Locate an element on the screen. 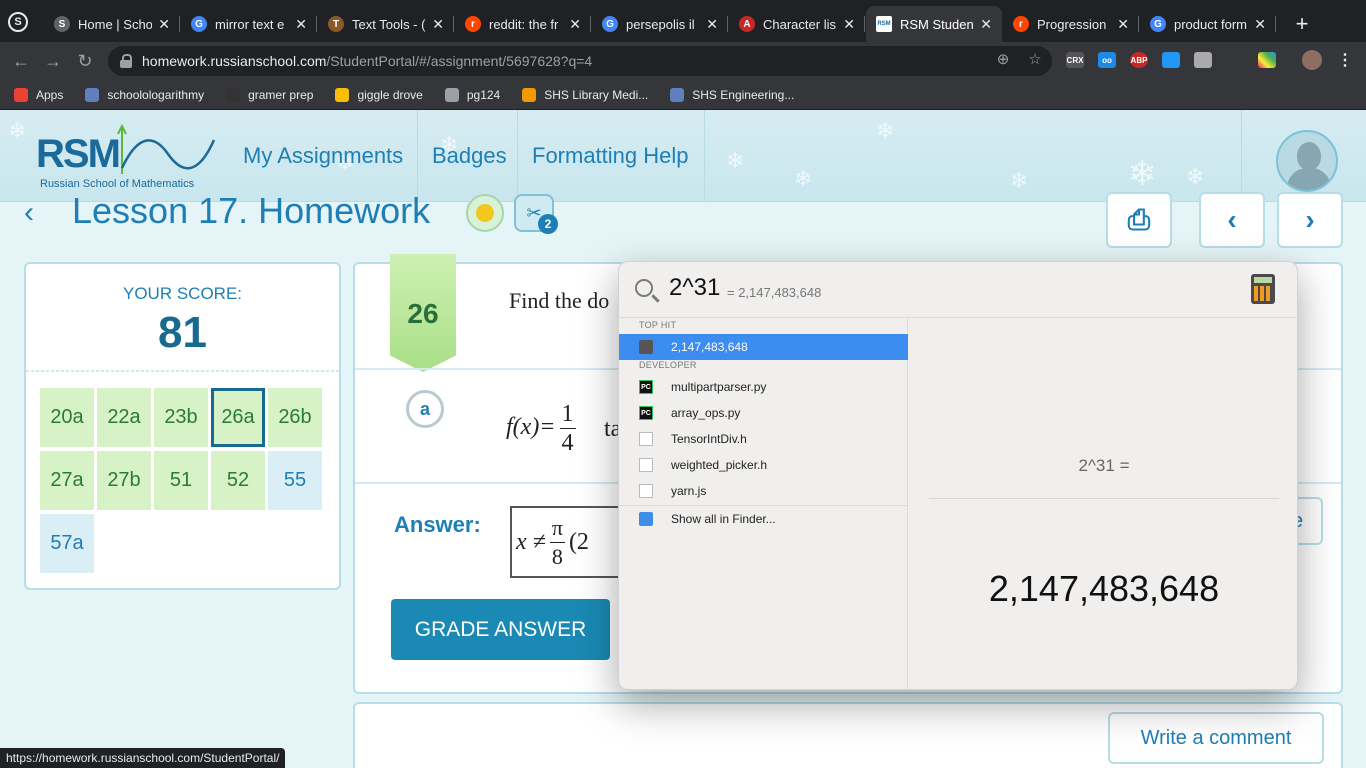 The height and width of the screenshot is (768, 1366). sun-badge-icon is located at coordinates (485, 213).